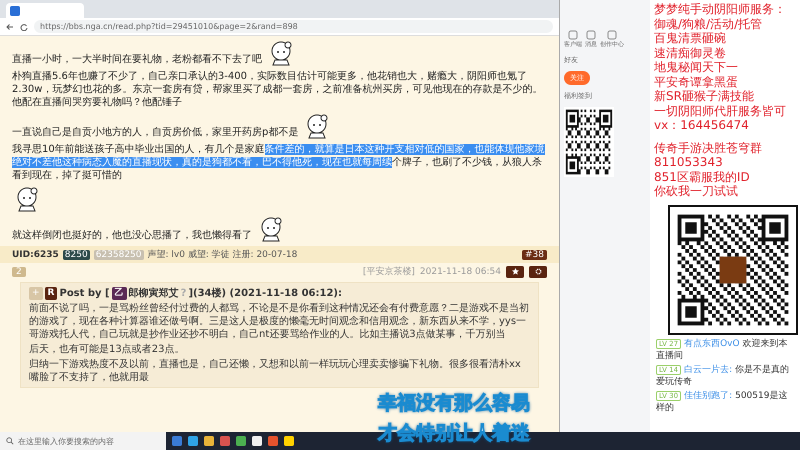  What do you see at coordinates (709, 23) in the screenshot?
I see `ad-text-line: 御魂/狗粮/活动/托管` at bounding box center [709, 23].